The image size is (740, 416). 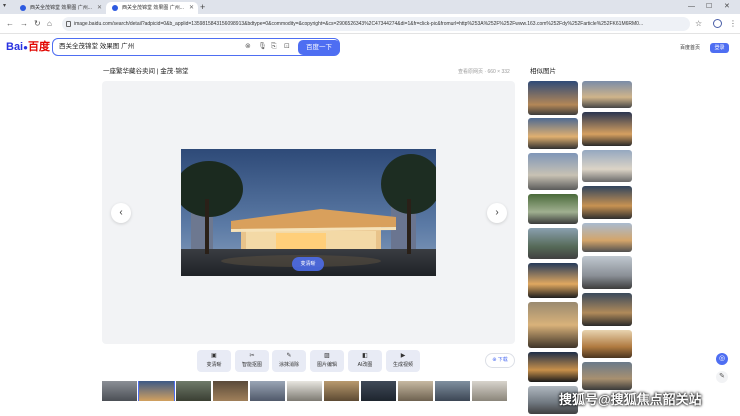 I want to click on watermark: 搜狐号@搜狐焦点韶关站, so click(x=630, y=399).